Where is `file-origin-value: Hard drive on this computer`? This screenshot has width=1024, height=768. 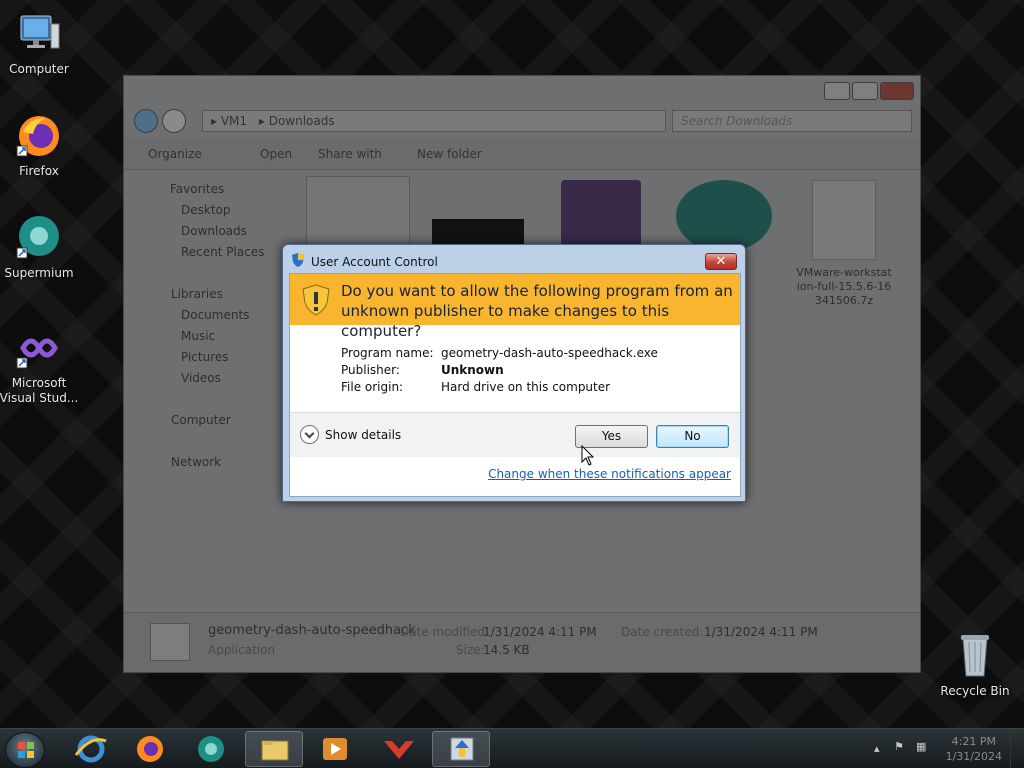 file-origin-value: Hard drive on this computer is located at coordinates (526, 387).